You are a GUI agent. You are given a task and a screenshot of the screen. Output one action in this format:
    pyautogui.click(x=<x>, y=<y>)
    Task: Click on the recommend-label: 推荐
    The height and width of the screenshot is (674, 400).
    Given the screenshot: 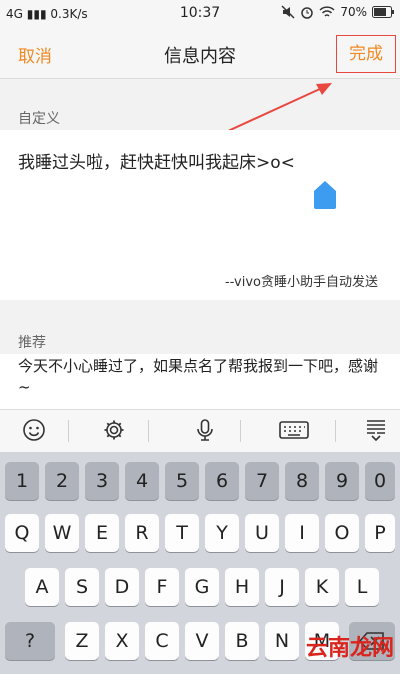 What is the action you would take?
    pyautogui.click(x=32, y=343)
    